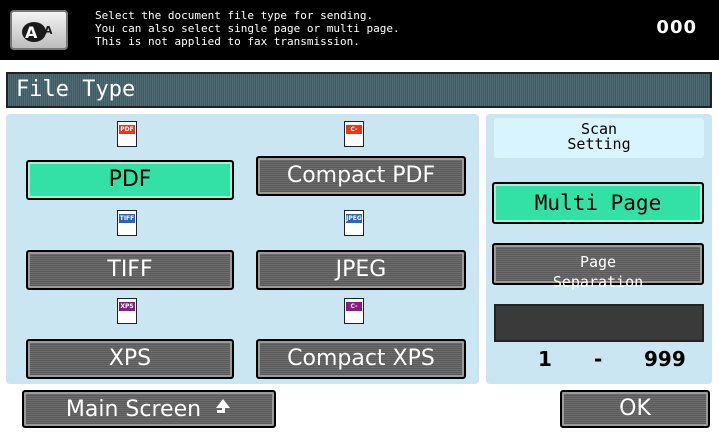 The height and width of the screenshot is (432, 719). I want to click on scan-setting-label: Scan Setting, so click(599, 138).